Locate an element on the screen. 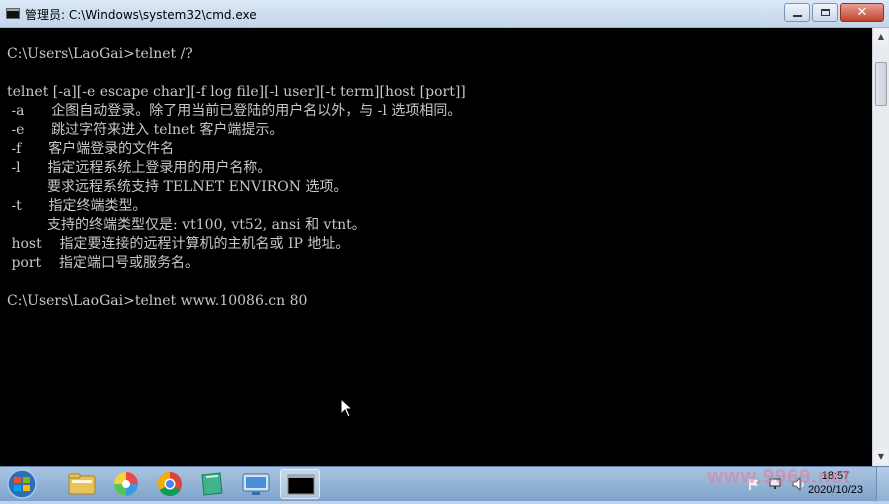 The height and width of the screenshot is (504, 889). console-line: C:\Users\LaoGai>telnet www.10086.cn 80 is located at coordinates (157, 301).